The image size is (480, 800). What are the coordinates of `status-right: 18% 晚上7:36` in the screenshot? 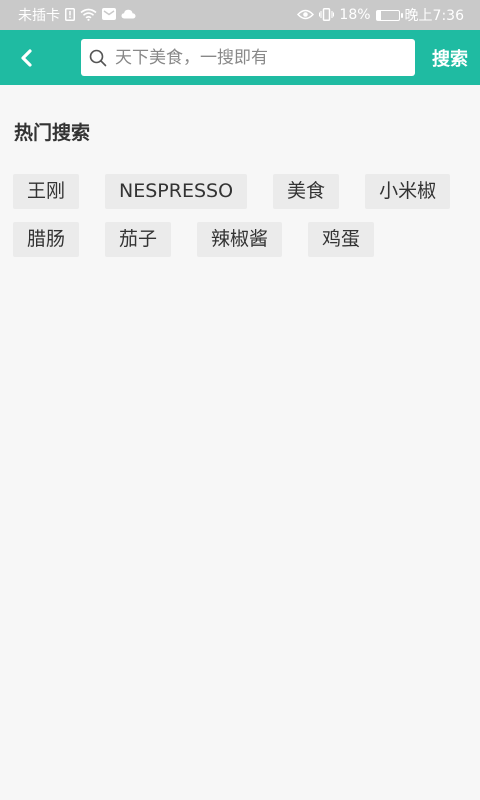 It's located at (380, 15).